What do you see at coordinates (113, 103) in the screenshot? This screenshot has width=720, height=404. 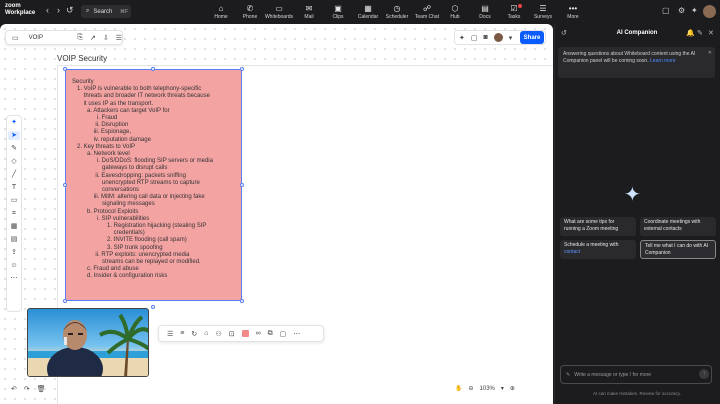 I see `note-line: it uses IP as the transport.` at bounding box center [113, 103].